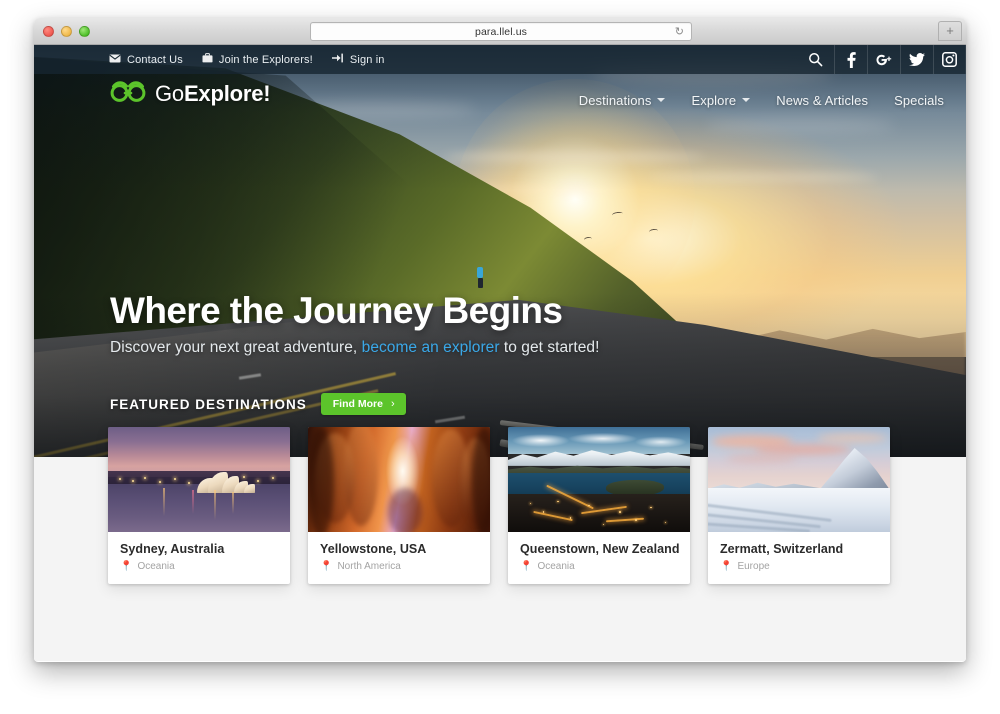 The height and width of the screenshot is (714, 1000). I want to click on nav-item-destinations: Destinations, so click(622, 100).